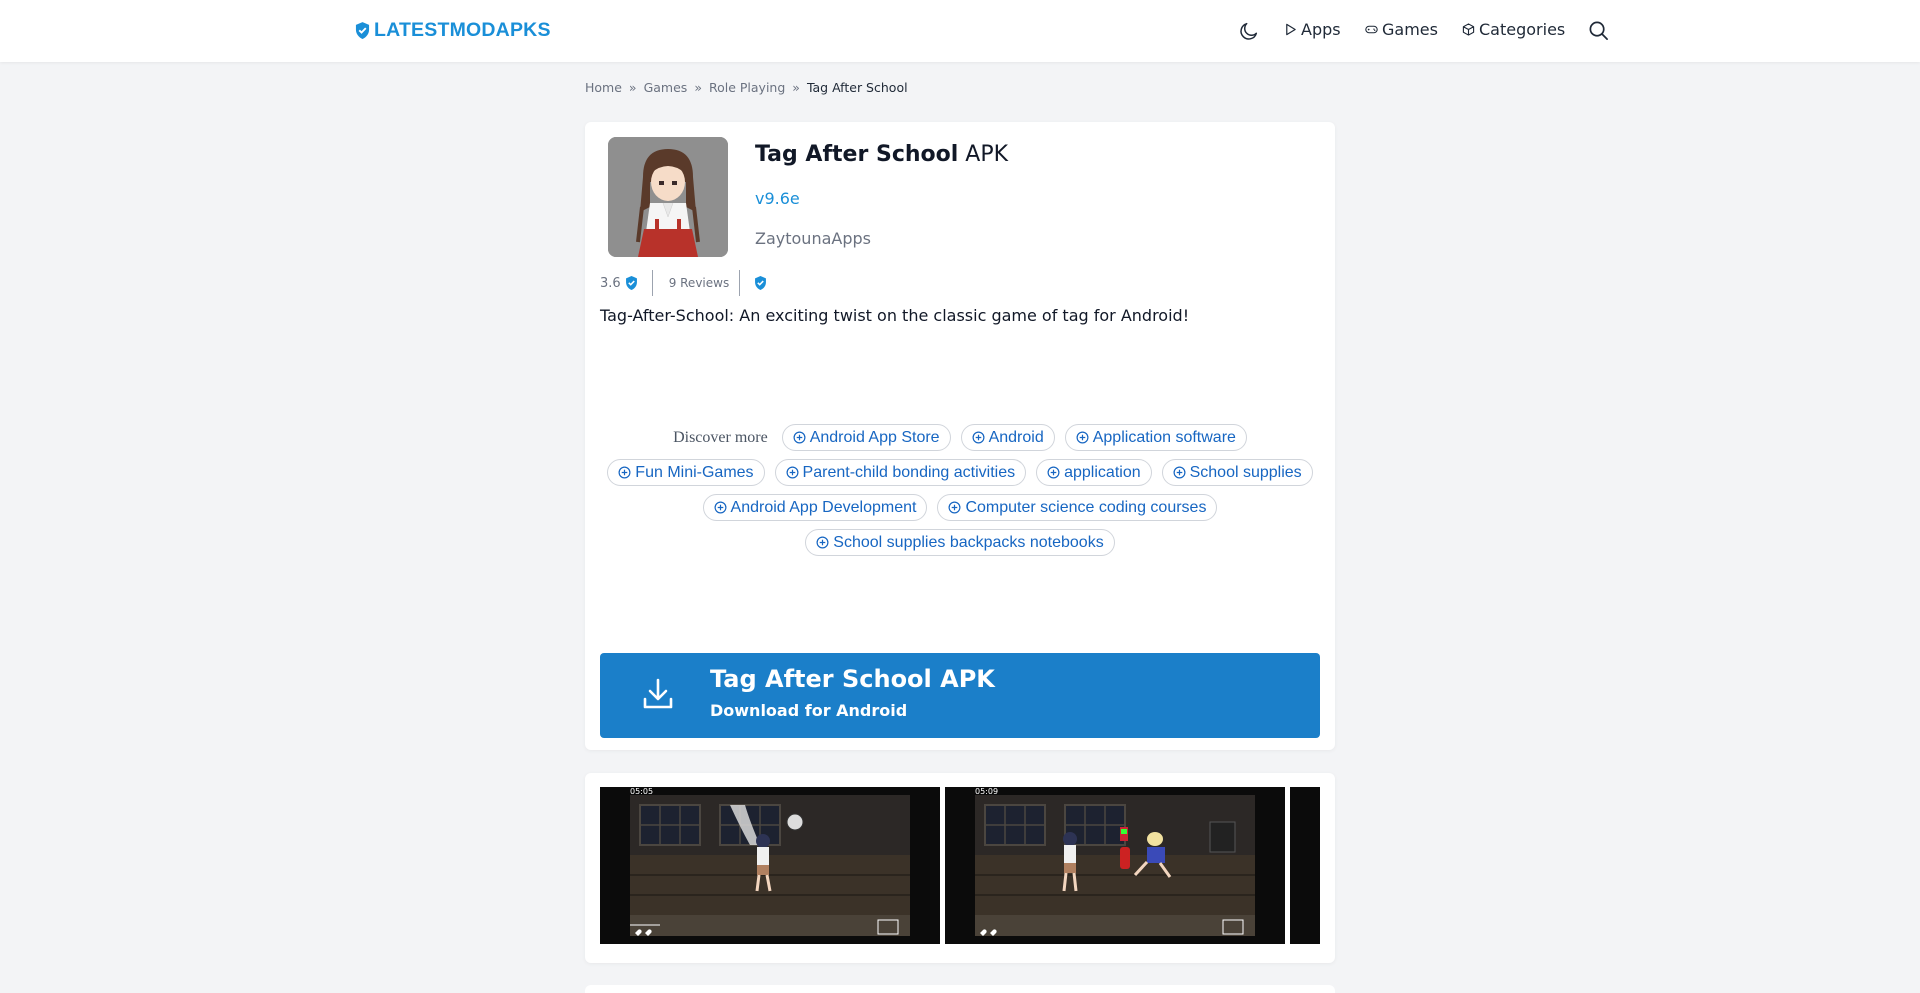 The image size is (1920, 993). What do you see at coordinates (1321, 29) in the screenshot?
I see `nav-apps-label: Apps` at bounding box center [1321, 29].